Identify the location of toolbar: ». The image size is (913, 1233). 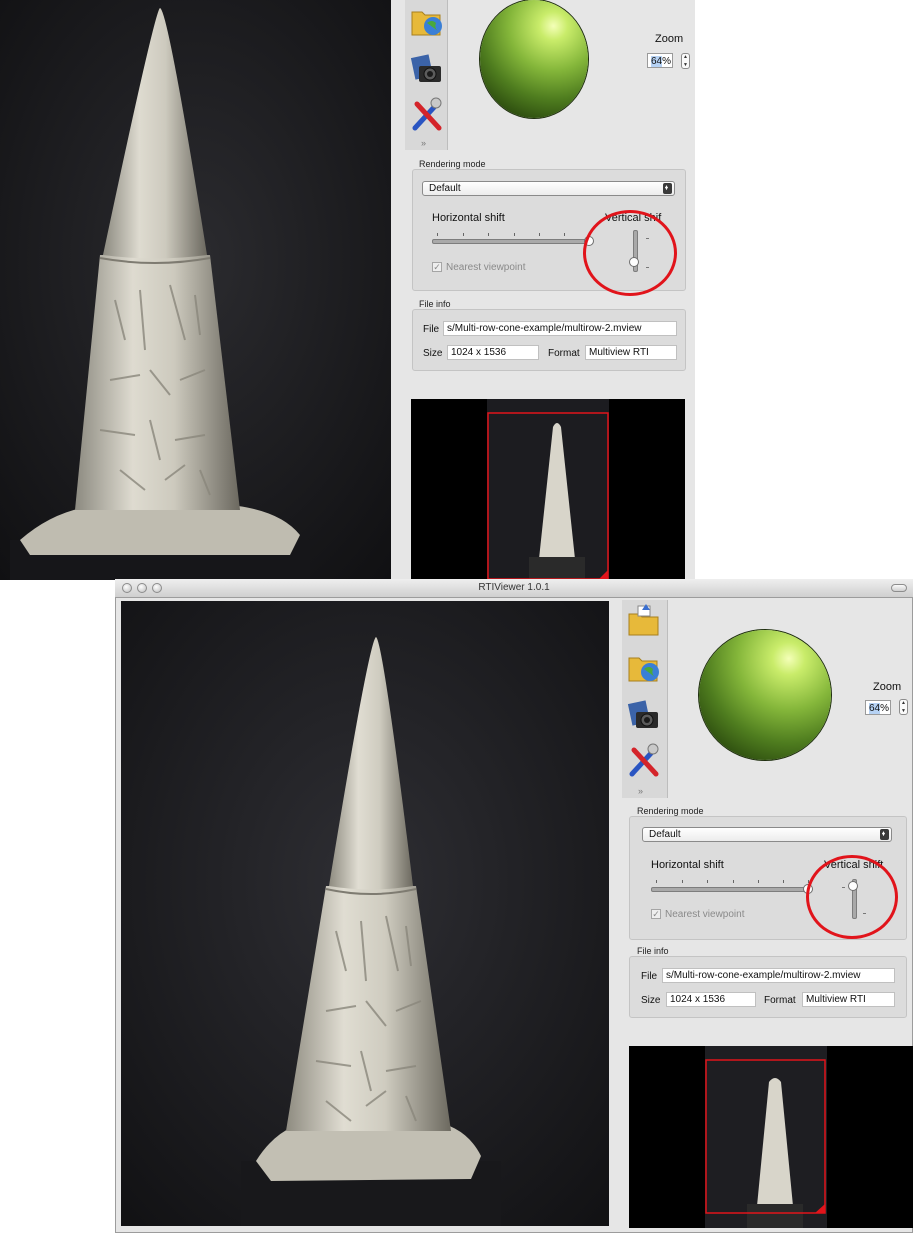
(645, 699).